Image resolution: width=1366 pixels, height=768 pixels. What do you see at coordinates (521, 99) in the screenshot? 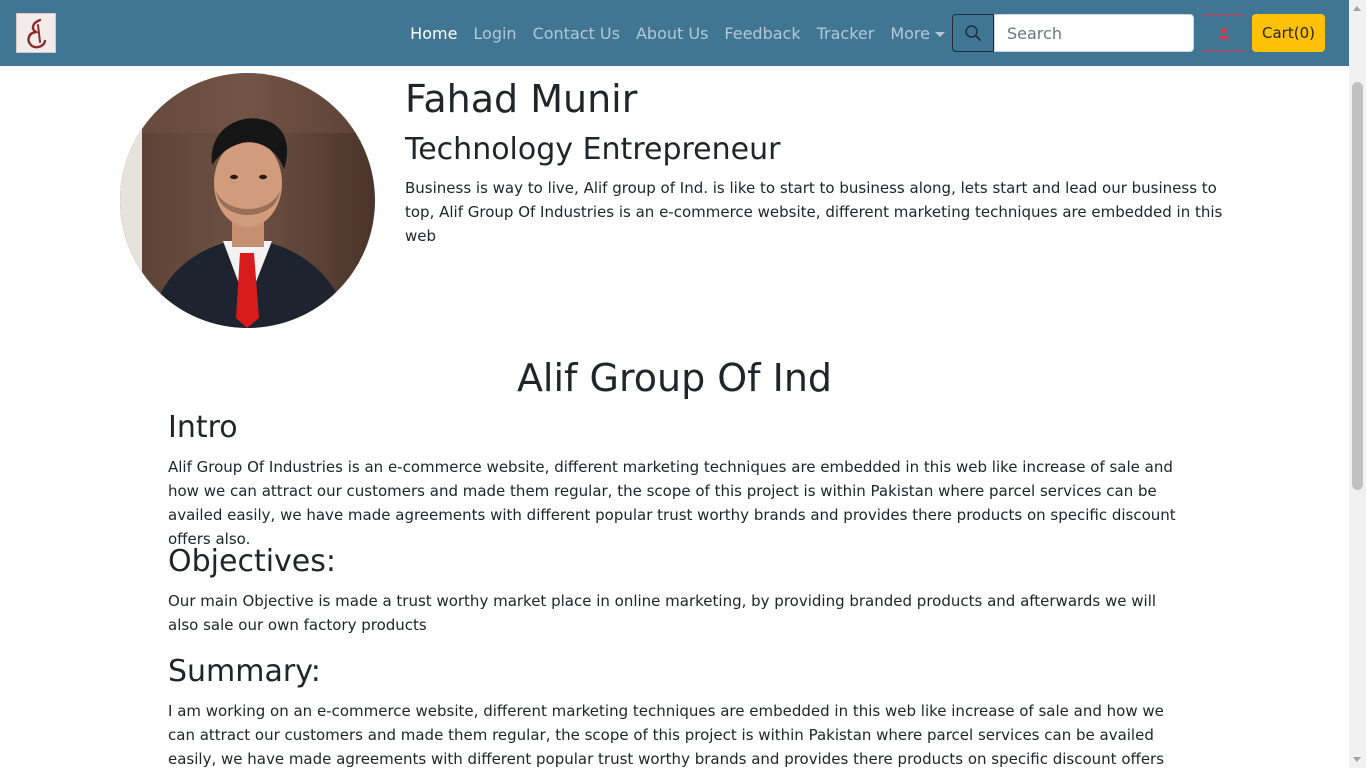
I see `profile-name: Fahad Munir` at bounding box center [521, 99].